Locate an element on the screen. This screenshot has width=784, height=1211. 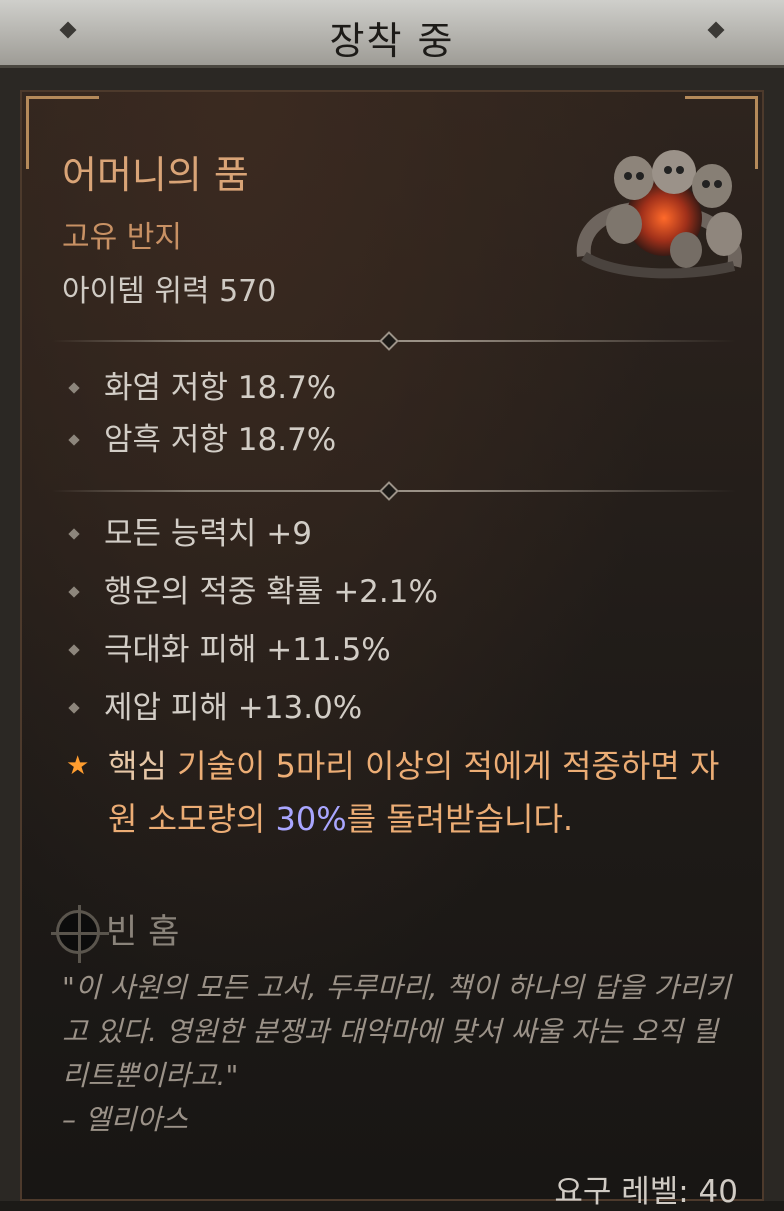
affix-stat: 제압 피해 +13.0% is located at coordinates (215, 704).